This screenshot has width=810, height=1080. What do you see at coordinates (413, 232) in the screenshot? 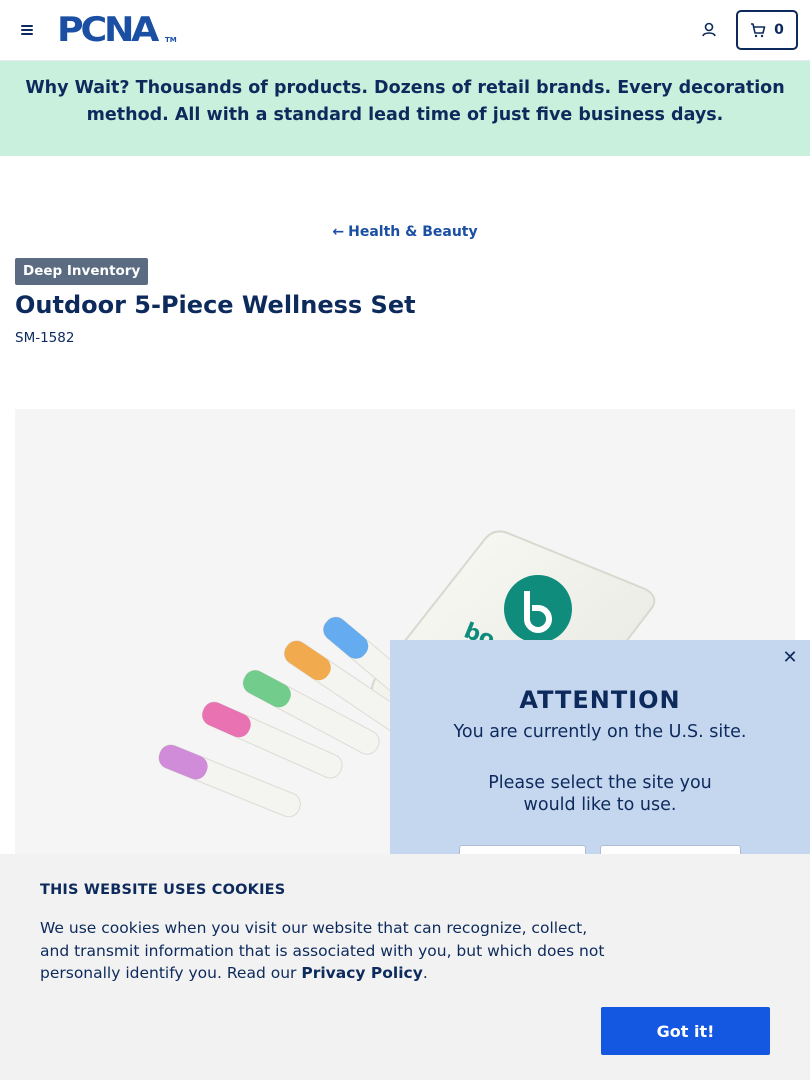
I see `back-link-label: Health & Beauty` at bounding box center [413, 232].